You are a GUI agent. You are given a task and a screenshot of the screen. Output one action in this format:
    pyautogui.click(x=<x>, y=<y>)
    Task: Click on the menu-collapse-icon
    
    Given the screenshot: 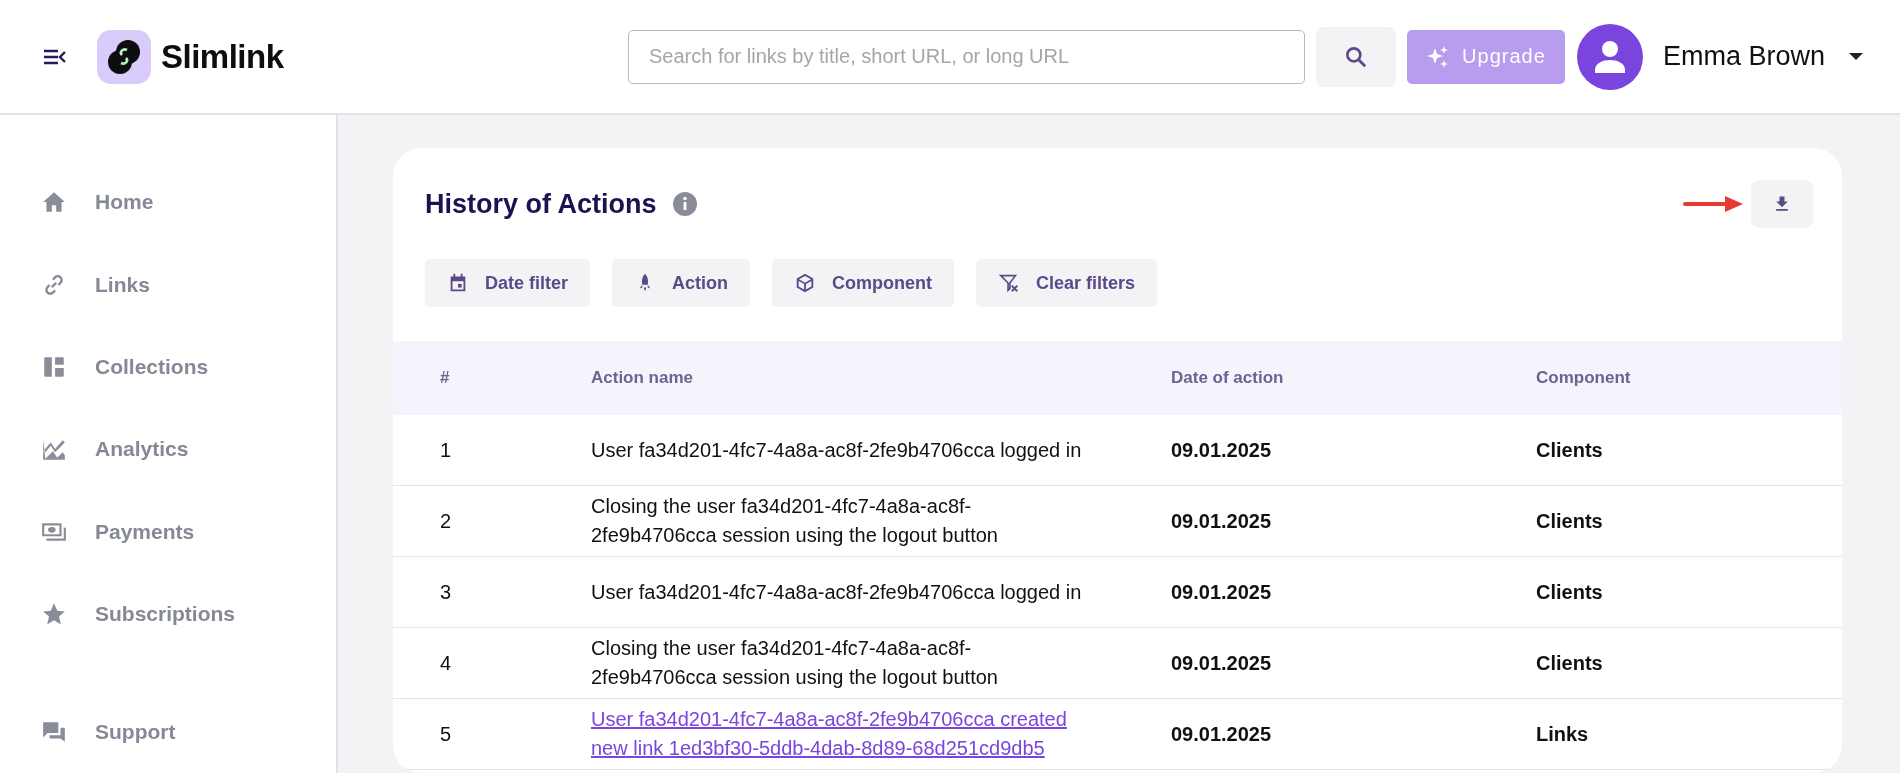 What is the action you would take?
    pyautogui.click(x=55, y=56)
    